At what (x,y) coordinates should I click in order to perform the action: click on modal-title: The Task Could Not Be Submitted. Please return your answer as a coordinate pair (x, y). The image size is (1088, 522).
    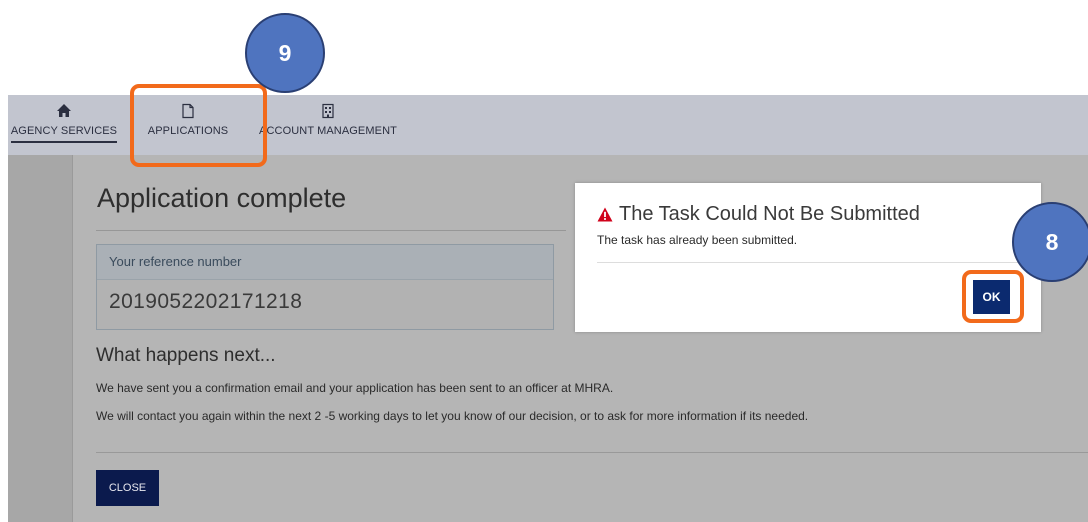
    Looking at the image, I should click on (758, 214).